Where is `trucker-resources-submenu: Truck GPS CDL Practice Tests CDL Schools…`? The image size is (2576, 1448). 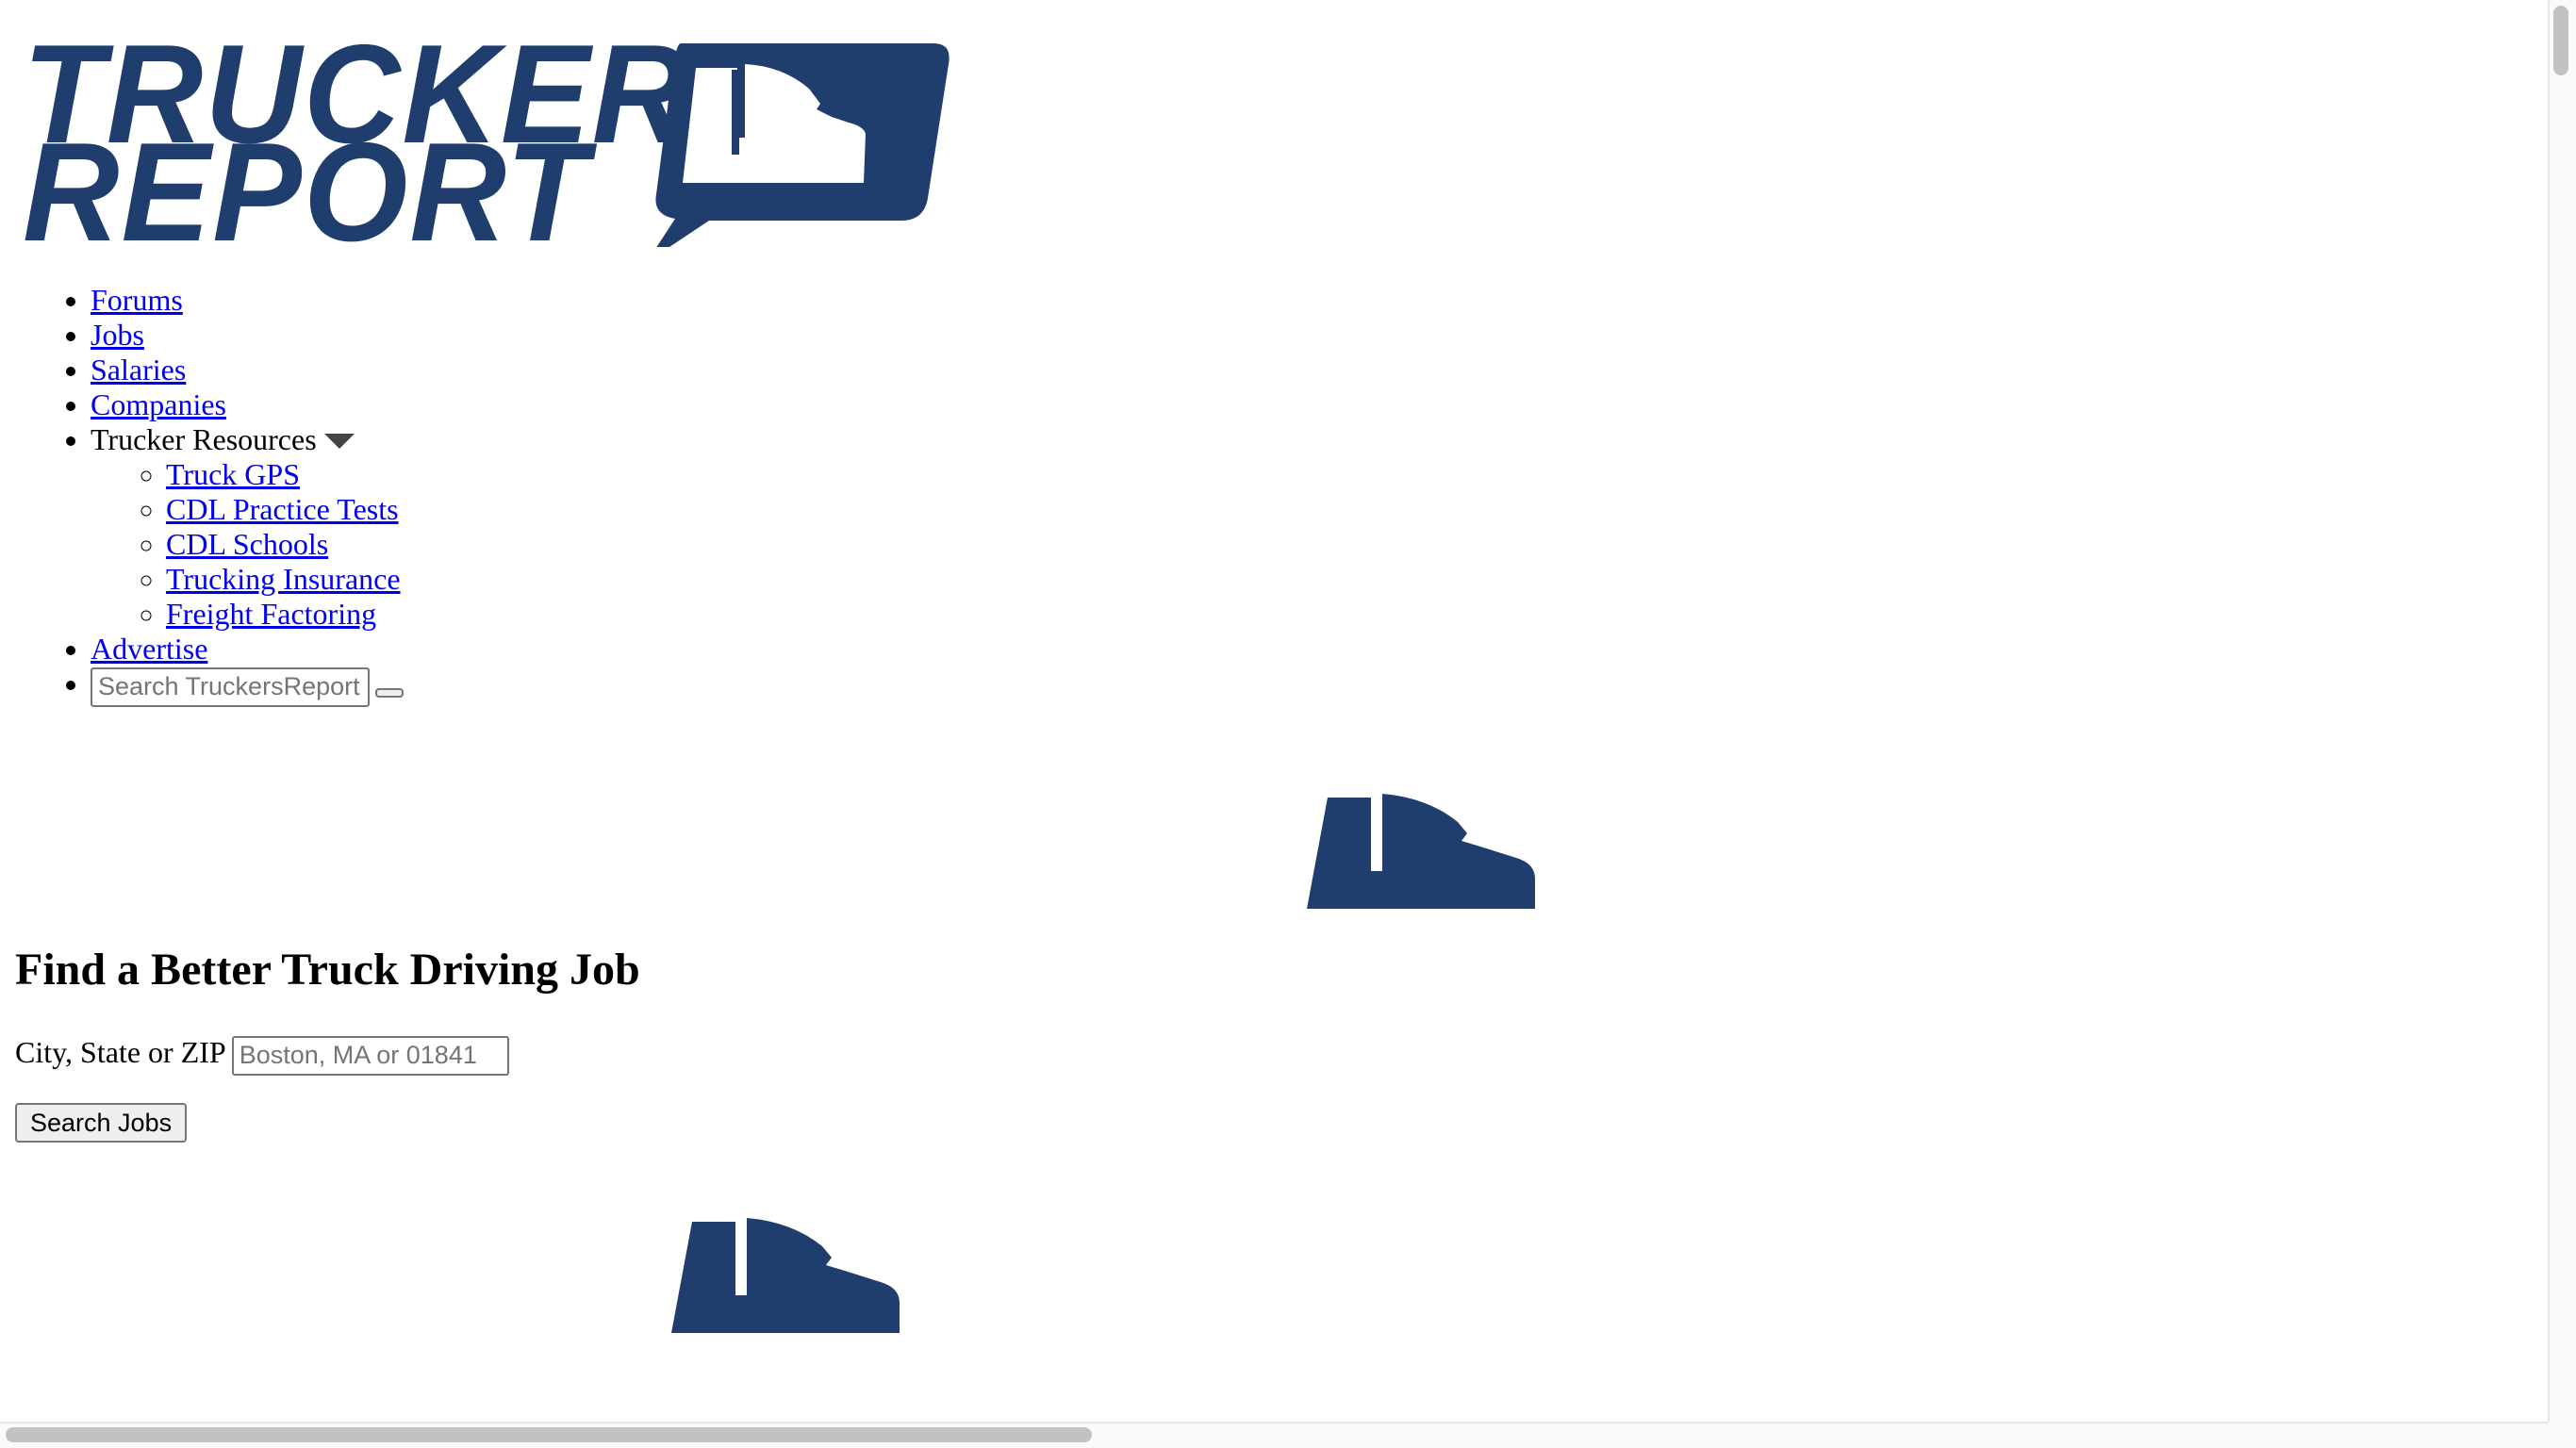
trucker-resources-submenu: Truck GPS CDL Practice Tests CDL Schools… is located at coordinates (247, 544).